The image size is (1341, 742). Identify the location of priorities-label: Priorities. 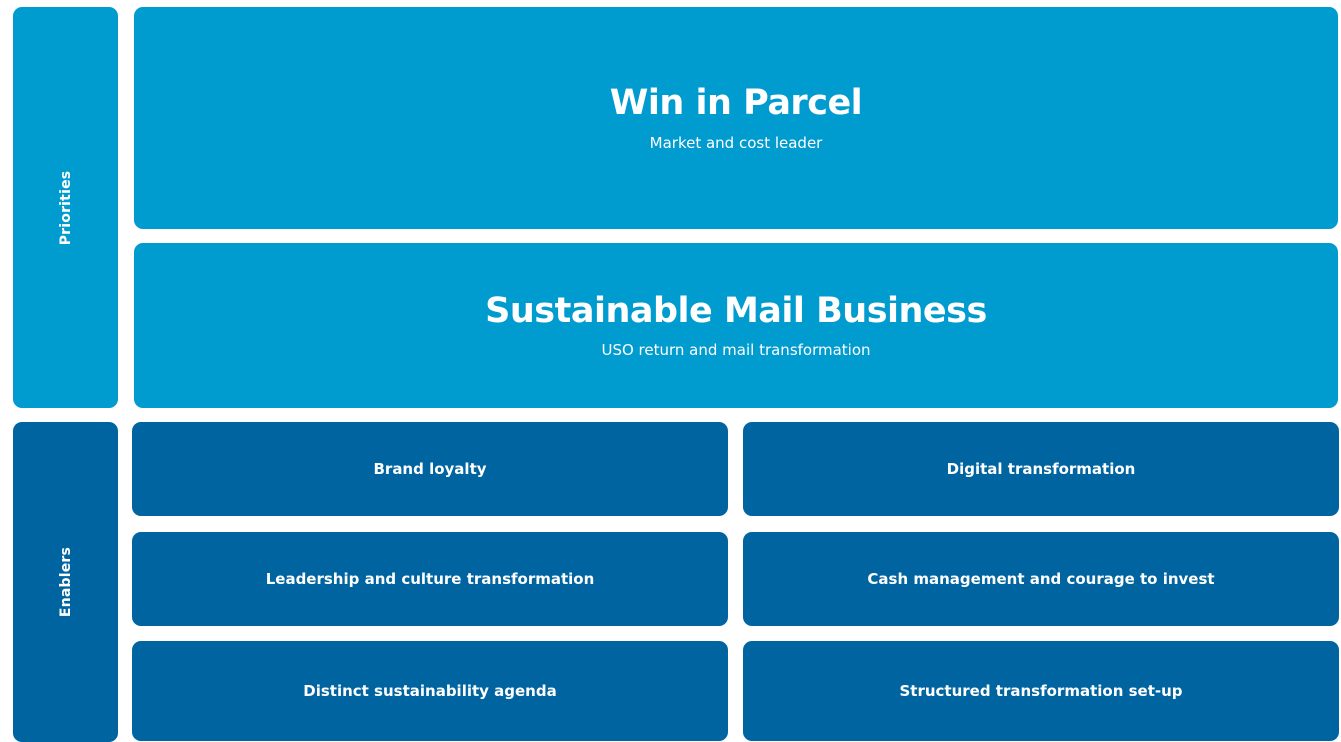
(65, 207).